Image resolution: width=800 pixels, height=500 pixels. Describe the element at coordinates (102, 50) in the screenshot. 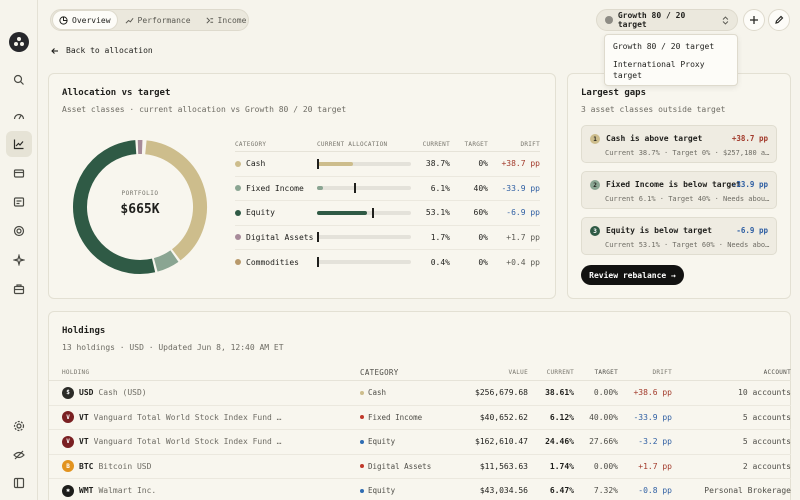

I see `back-to-allocation-link: Back to allocation` at that location.